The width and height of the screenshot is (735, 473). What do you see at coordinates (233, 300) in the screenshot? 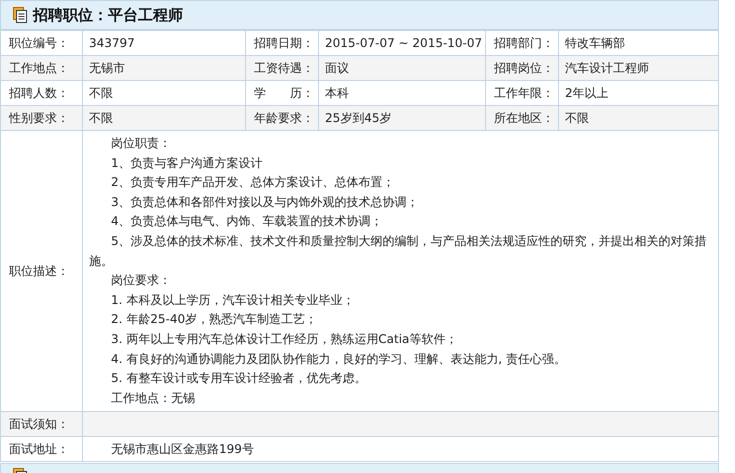
I see `description-text: 1. 本科及以上学历，汽车设计相关专业毕业；` at bounding box center [233, 300].